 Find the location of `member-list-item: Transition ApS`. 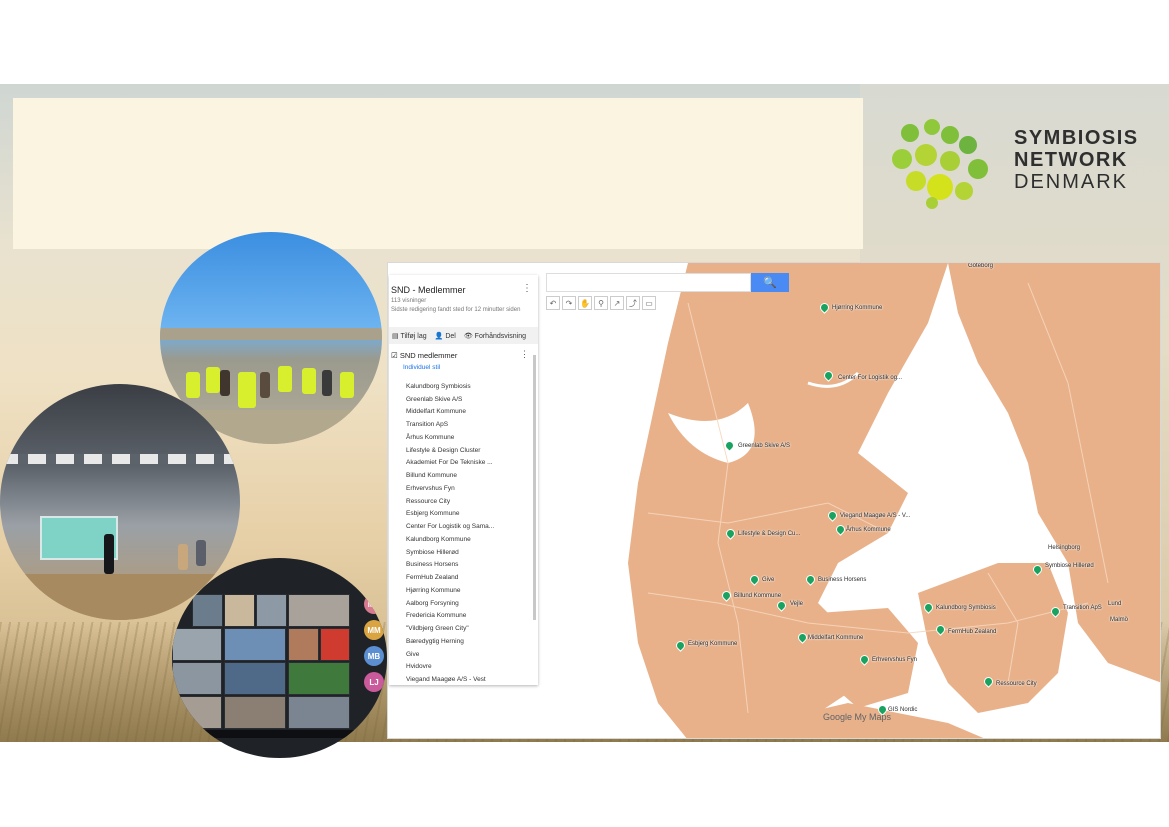

member-list-item: Transition ApS is located at coordinates (467, 424).